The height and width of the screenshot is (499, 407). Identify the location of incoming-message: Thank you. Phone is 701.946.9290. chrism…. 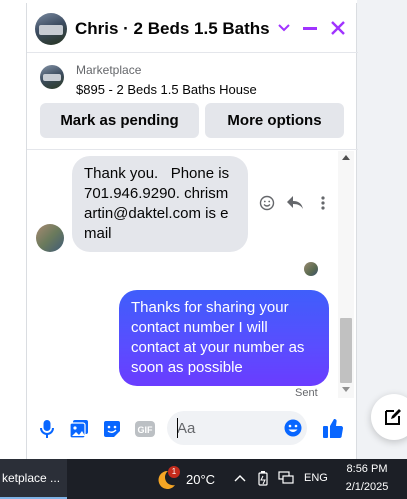
(160, 204).